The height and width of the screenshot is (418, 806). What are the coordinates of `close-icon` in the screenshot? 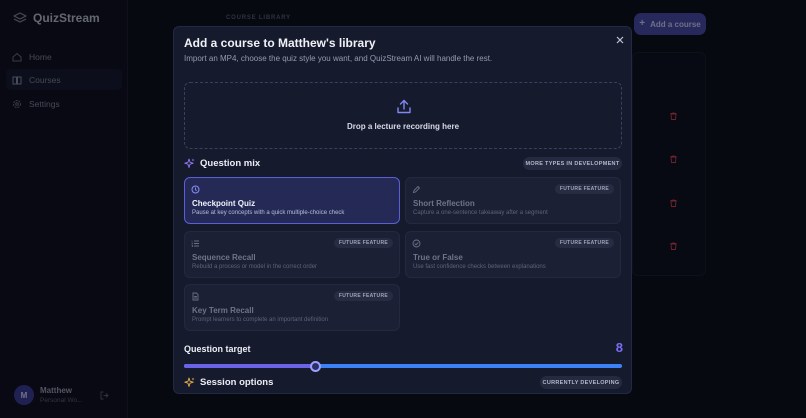 It's located at (620, 40).